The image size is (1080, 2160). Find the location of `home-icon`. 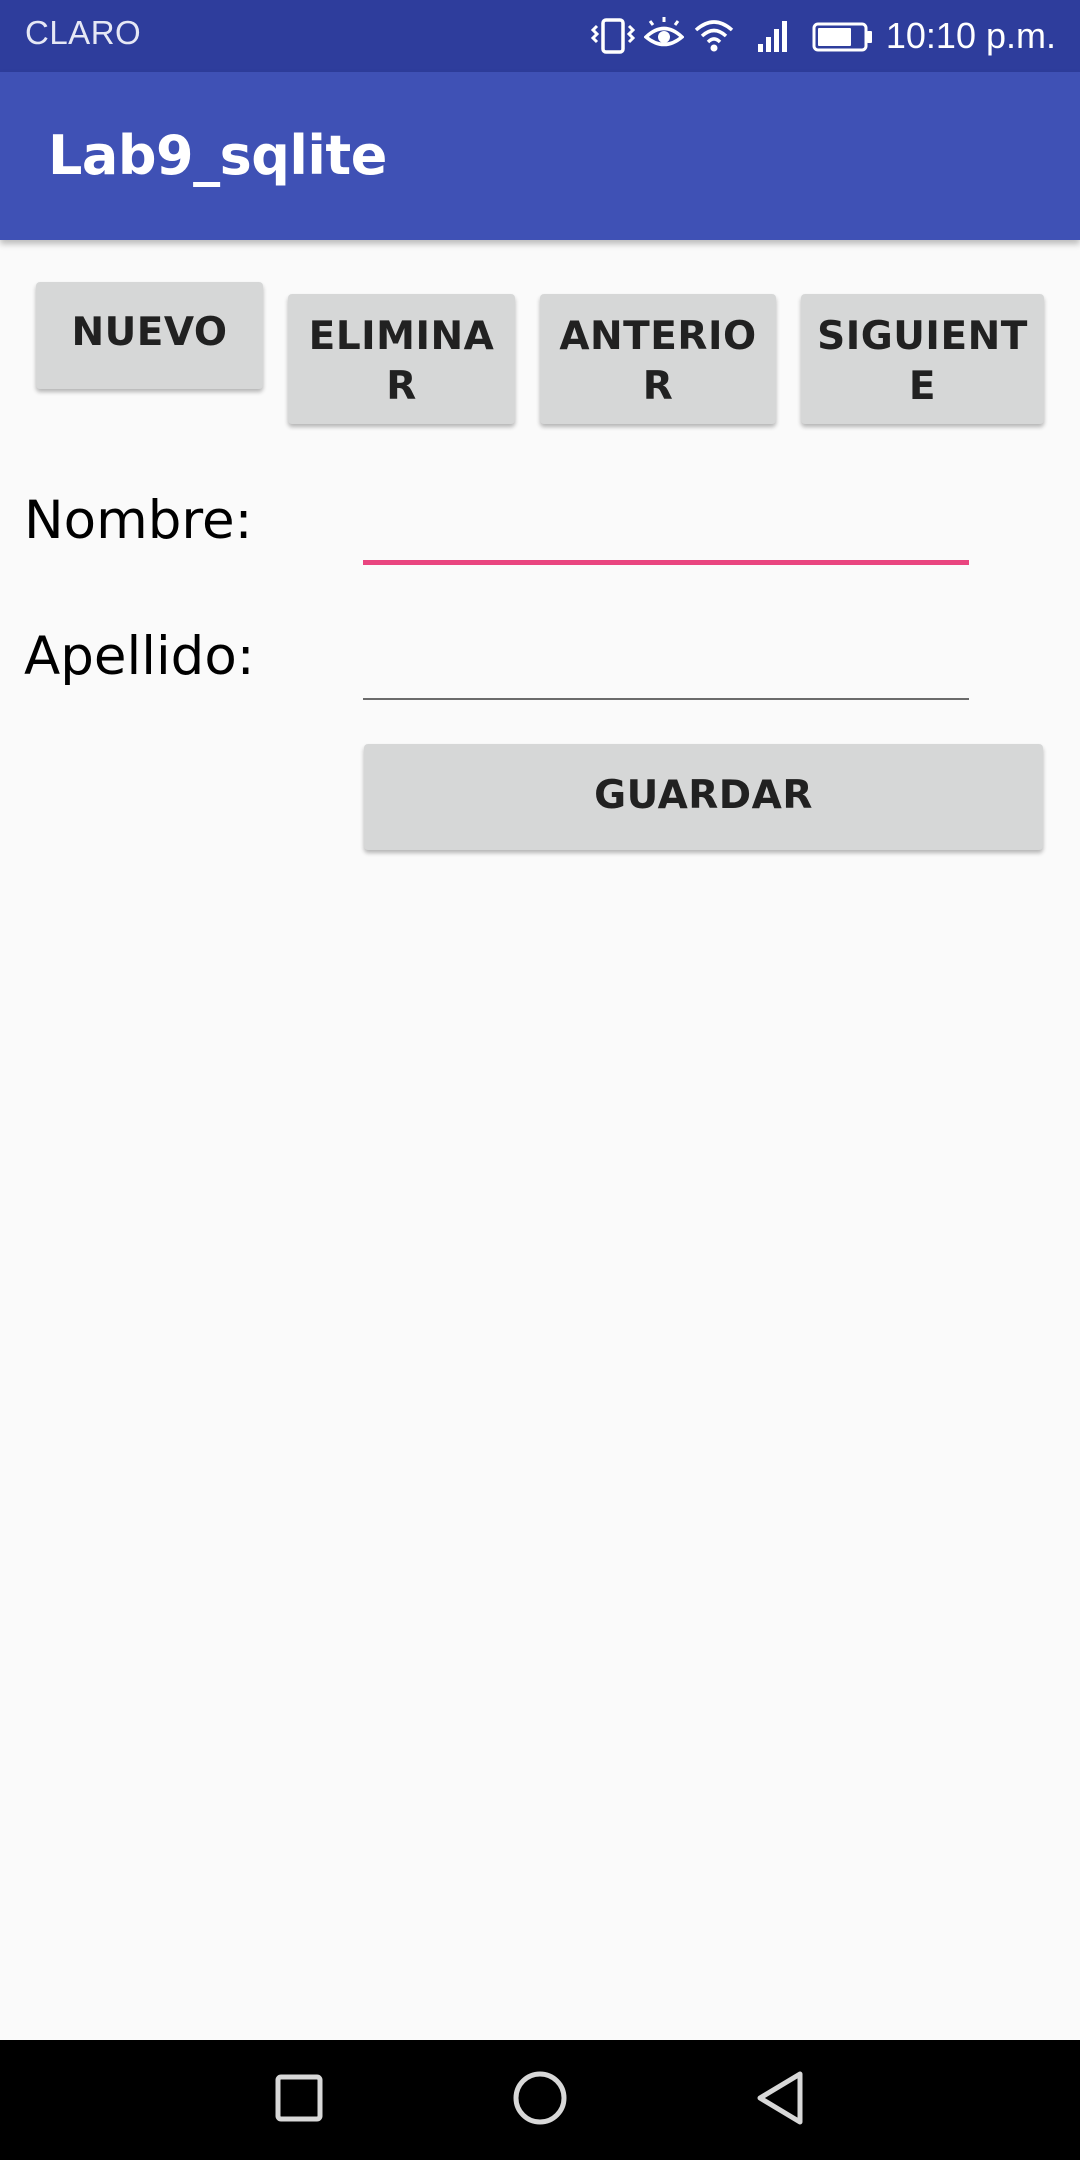

home-icon is located at coordinates (540, 2100).